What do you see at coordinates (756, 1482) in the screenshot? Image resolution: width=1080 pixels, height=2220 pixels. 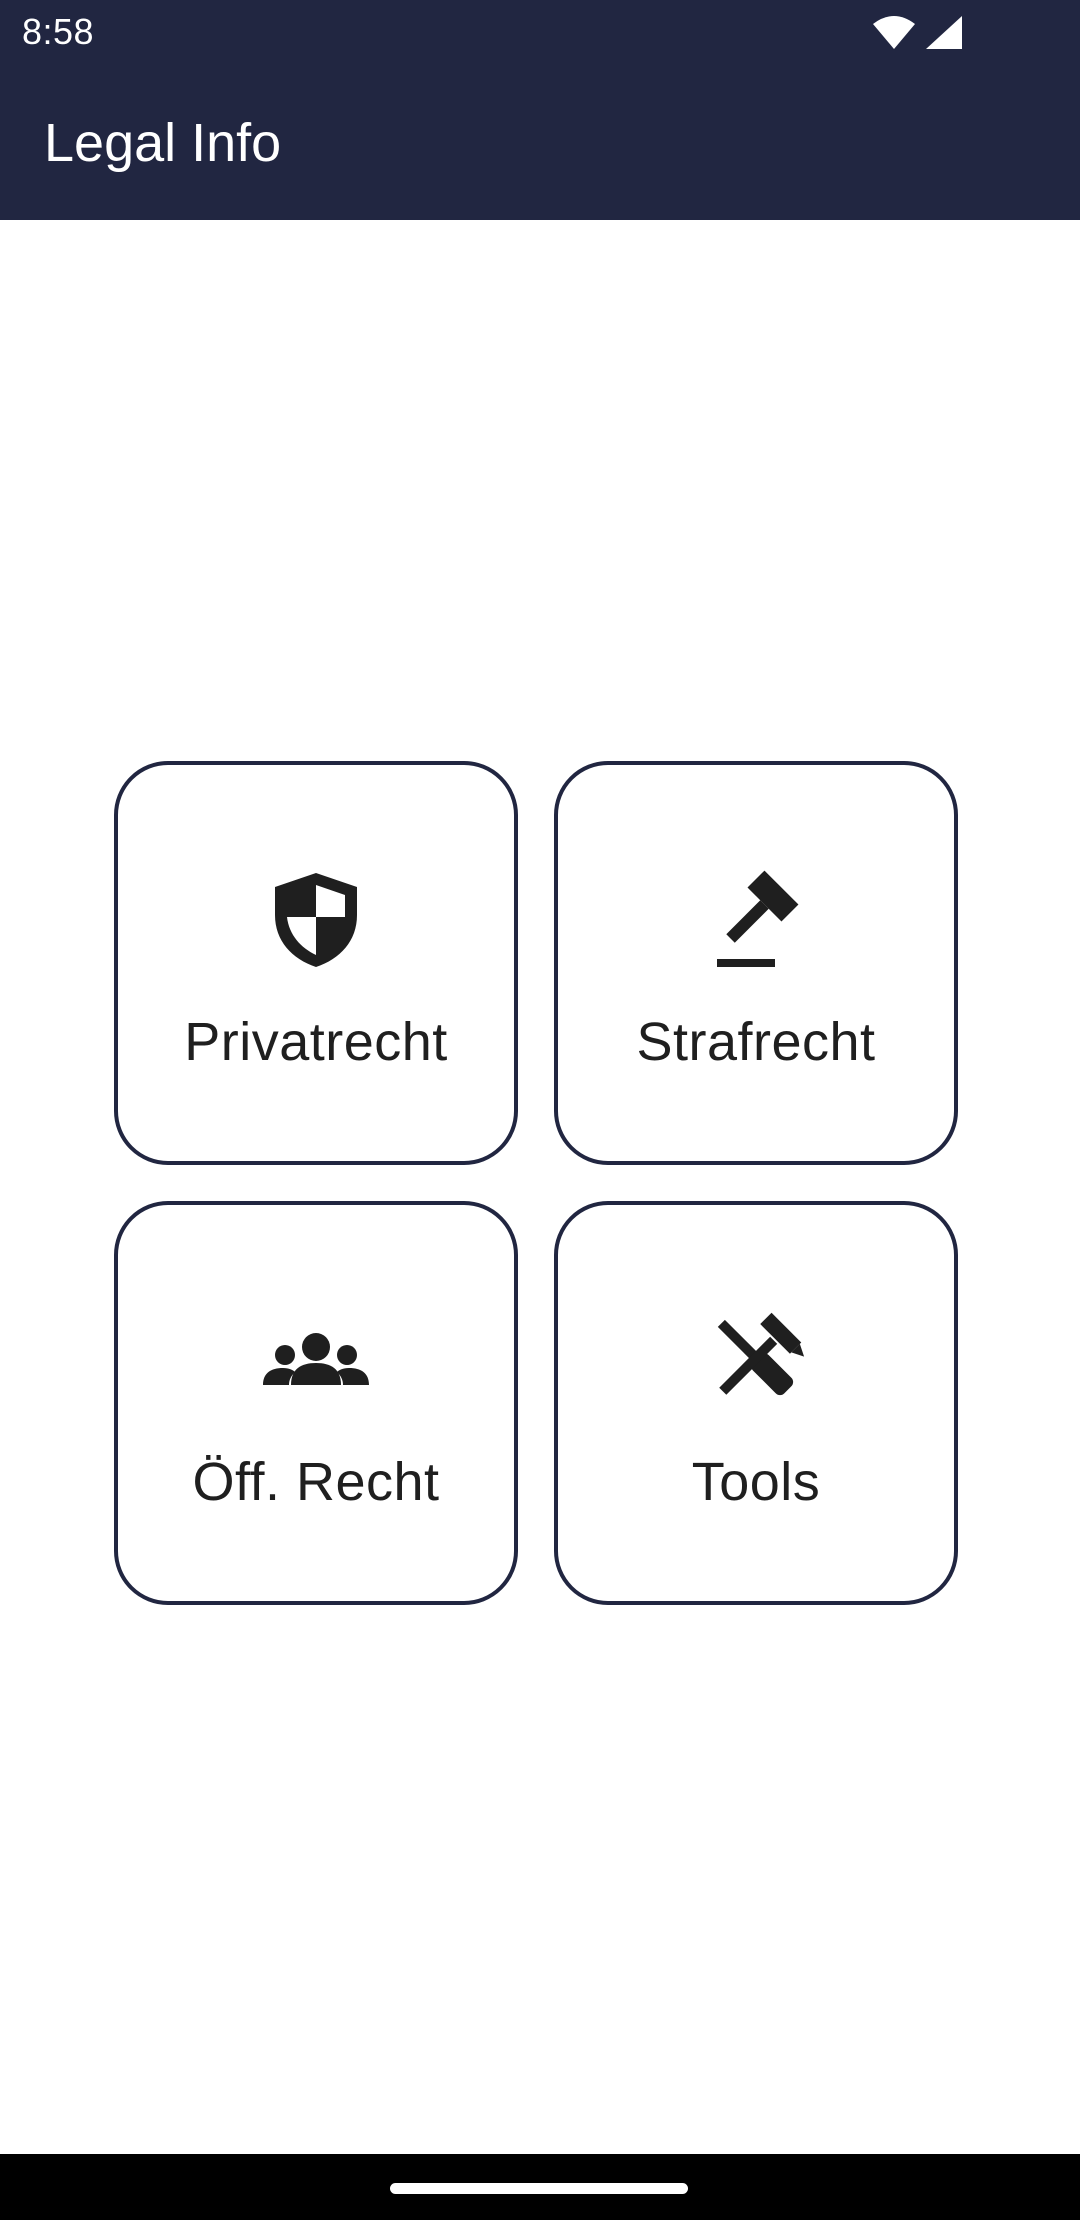 I see `tile-label: Tools` at bounding box center [756, 1482].